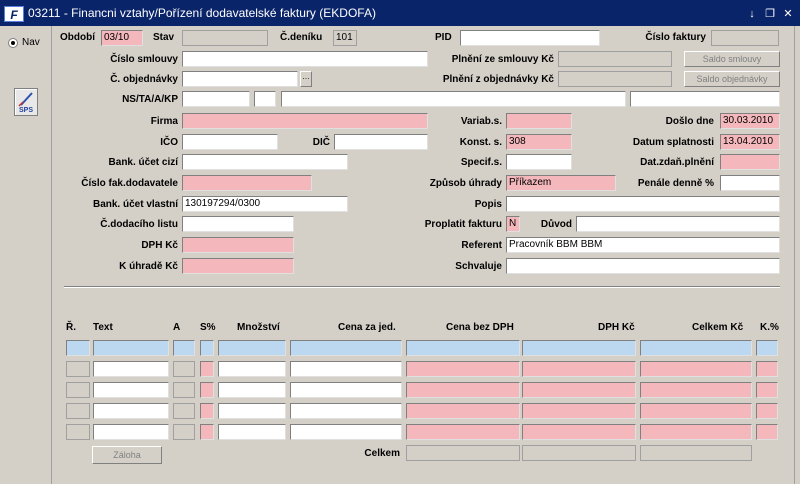 This screenshot has width=800, height=484. Describe the element at coordinates (127, 455) in the screenshot. I see `zaloha-button: Záloha` at that location.